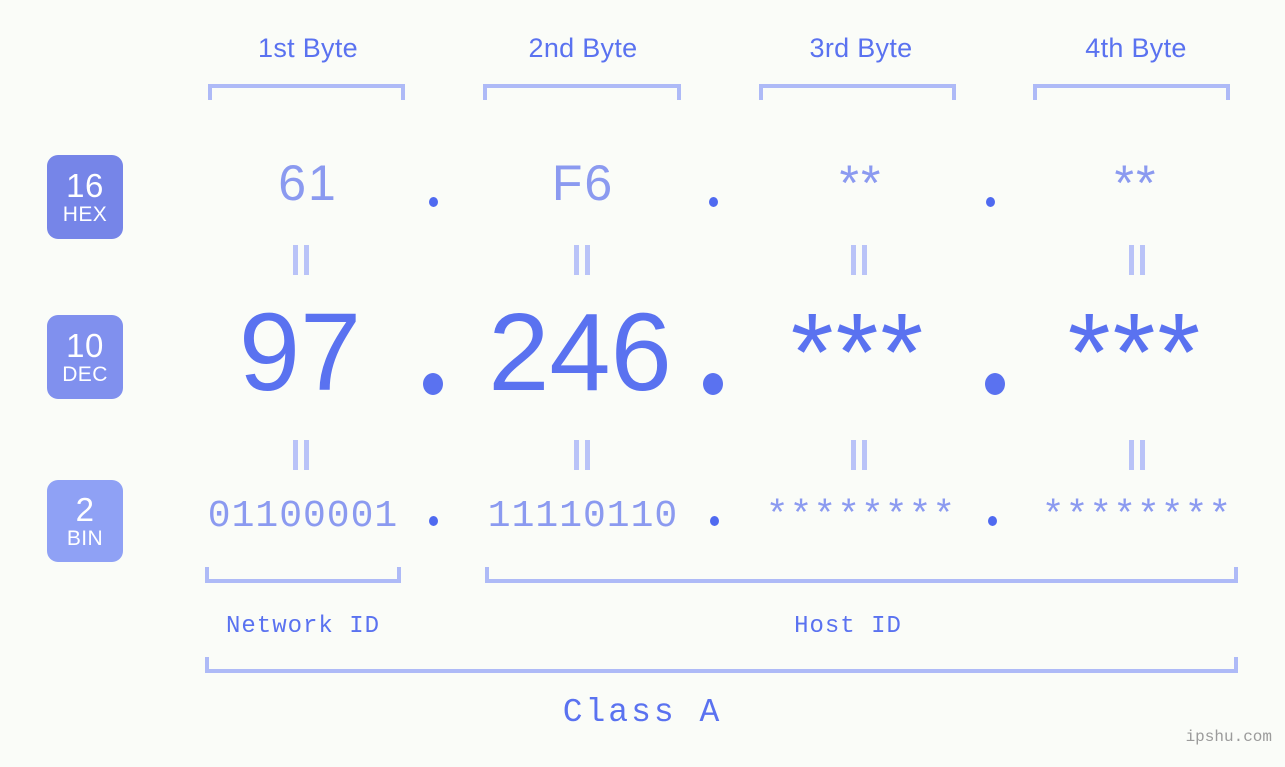  What do you see at coordinates (1135, 352) in the screenshot?
I see `dec-octet-4: ***` at bounding box center [1135, 352].